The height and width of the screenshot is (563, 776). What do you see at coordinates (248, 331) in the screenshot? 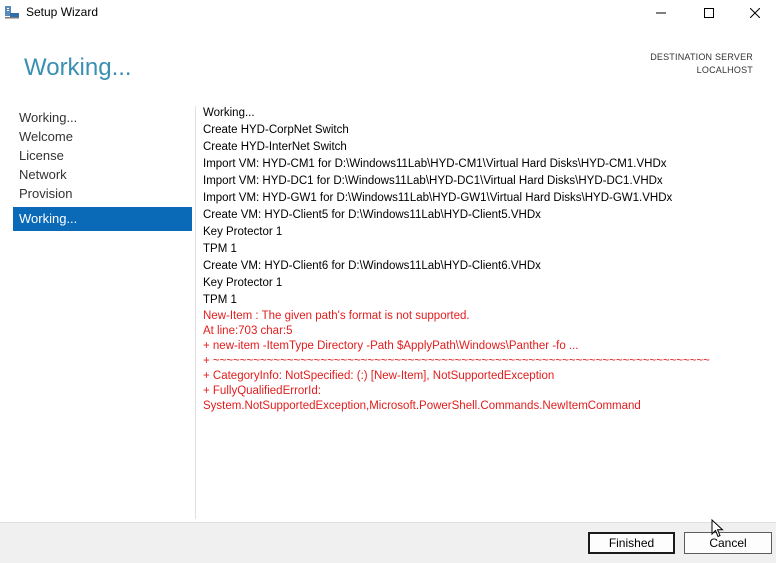
I see `error-line: At line:703 char:5` at bounding box center [248, 331].